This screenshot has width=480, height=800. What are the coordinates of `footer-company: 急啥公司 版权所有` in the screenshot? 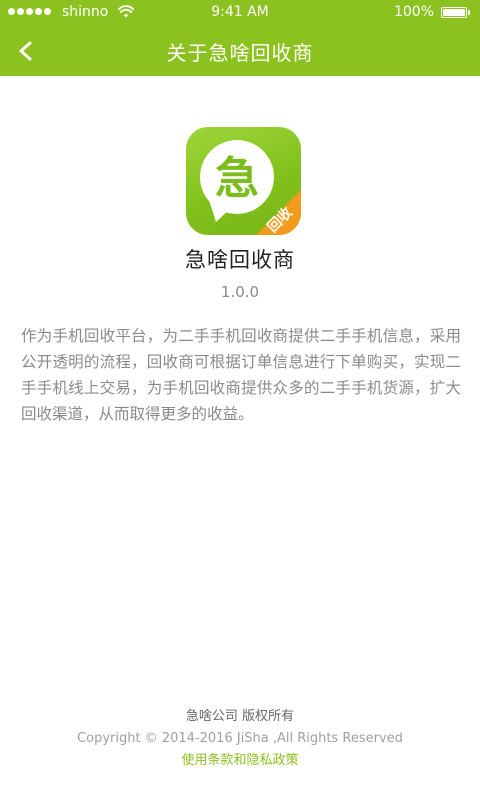 It's located at (240, 716).